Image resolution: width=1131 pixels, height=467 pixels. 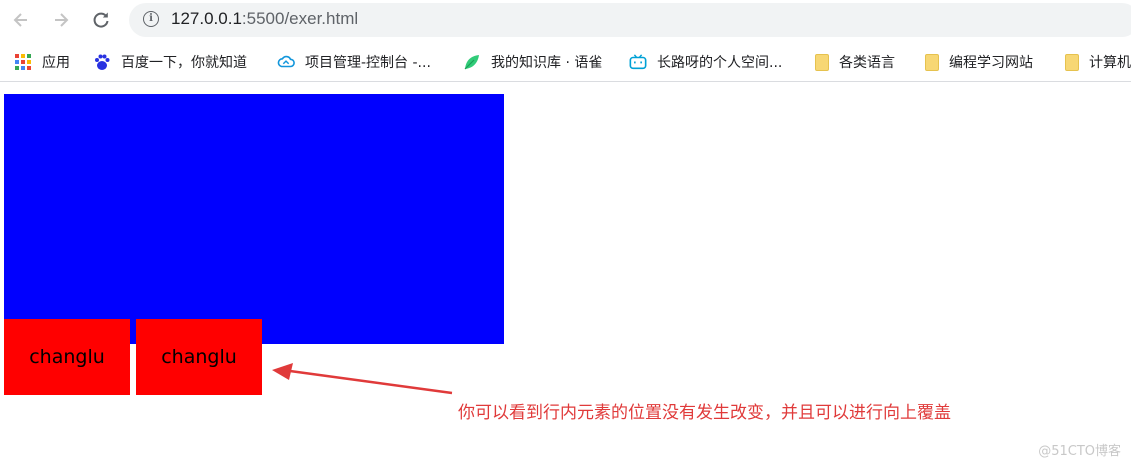 I want to click on forward-button, so click(x=61, y=20).